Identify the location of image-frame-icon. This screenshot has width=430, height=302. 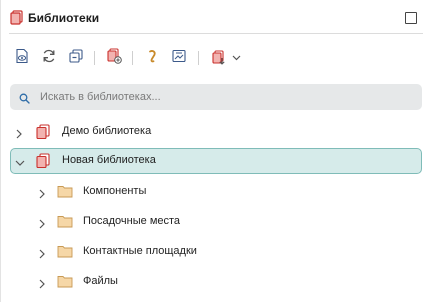
(179, 58).